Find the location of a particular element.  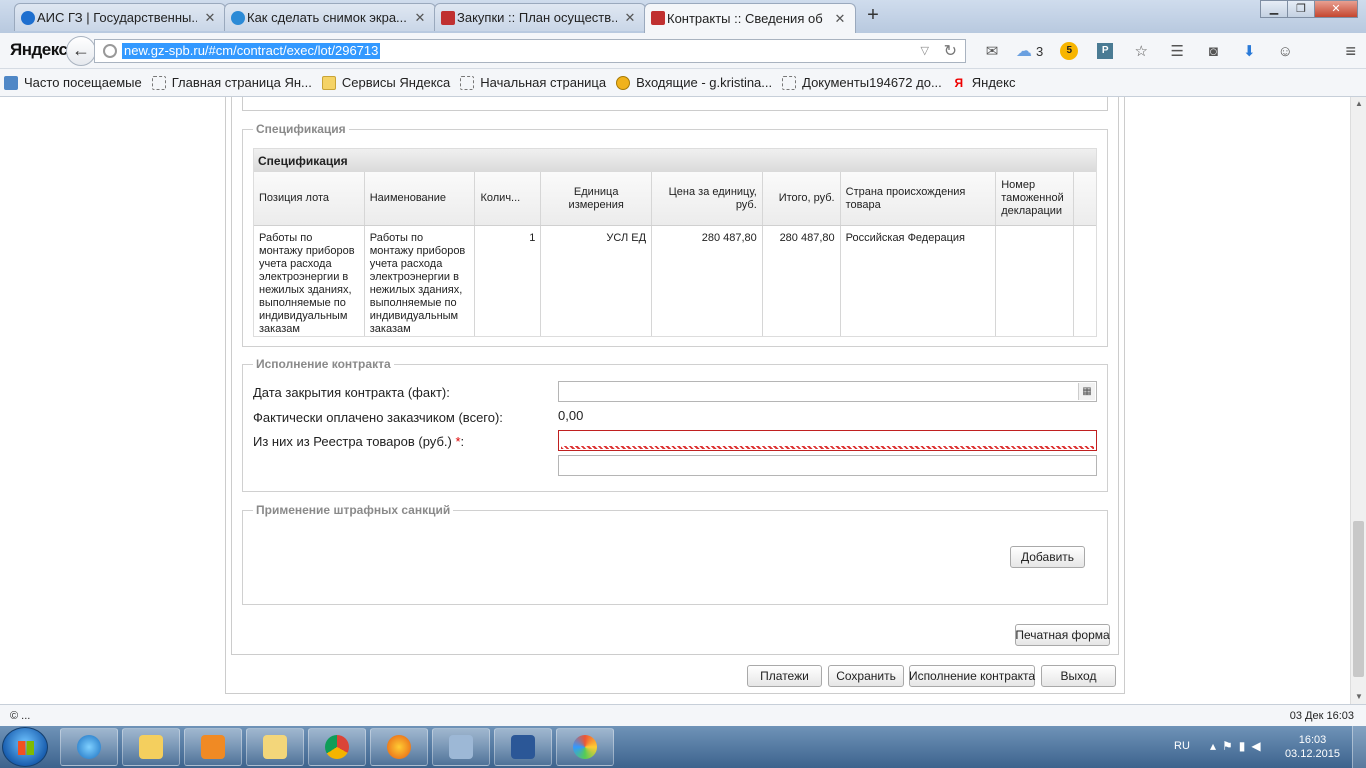

language-indicator: RU is located at coordinates (1182, 746).